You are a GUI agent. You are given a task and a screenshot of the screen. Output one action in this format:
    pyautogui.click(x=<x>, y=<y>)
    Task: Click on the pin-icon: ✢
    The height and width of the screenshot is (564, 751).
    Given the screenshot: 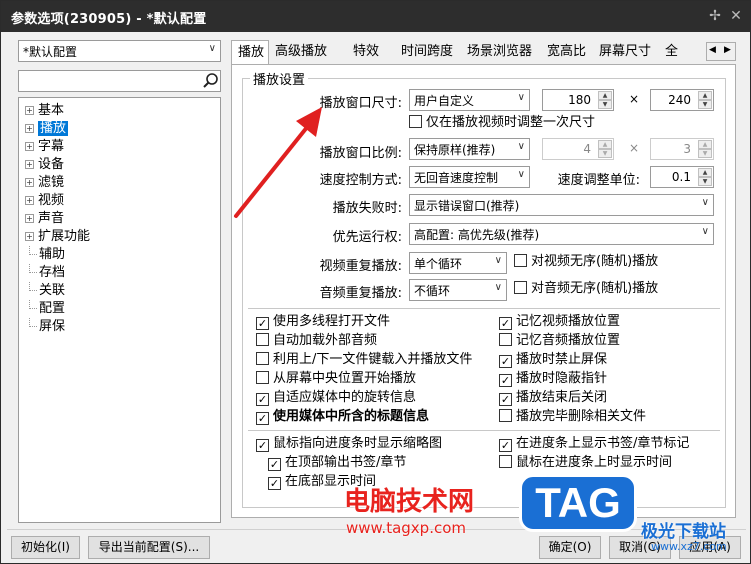 What is the action you would take?
    pyautogui.click(x=715, y=16)
    